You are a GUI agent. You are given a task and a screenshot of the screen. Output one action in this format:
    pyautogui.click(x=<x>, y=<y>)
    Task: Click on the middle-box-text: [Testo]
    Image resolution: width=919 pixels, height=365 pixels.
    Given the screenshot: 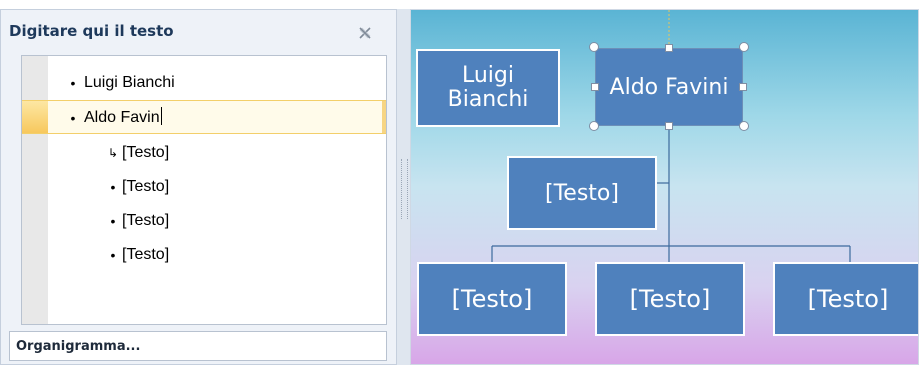 What is the action you would take?
    pyautogui.click(x=582, y=193)
    